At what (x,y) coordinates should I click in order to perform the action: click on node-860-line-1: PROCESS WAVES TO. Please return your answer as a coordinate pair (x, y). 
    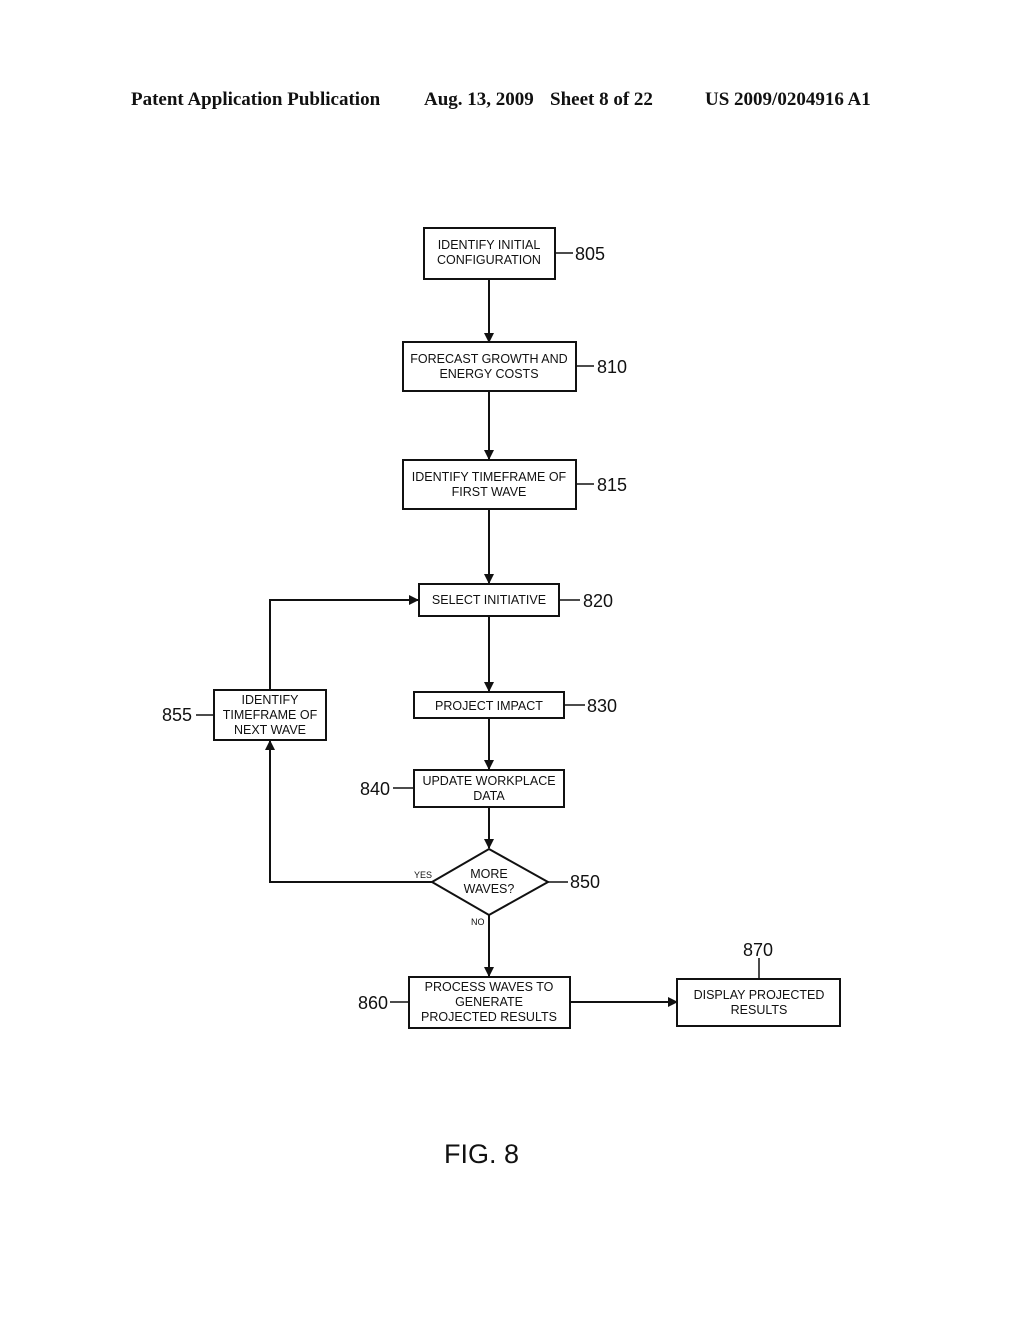
    Looking at the image, I should click on (489, 987).